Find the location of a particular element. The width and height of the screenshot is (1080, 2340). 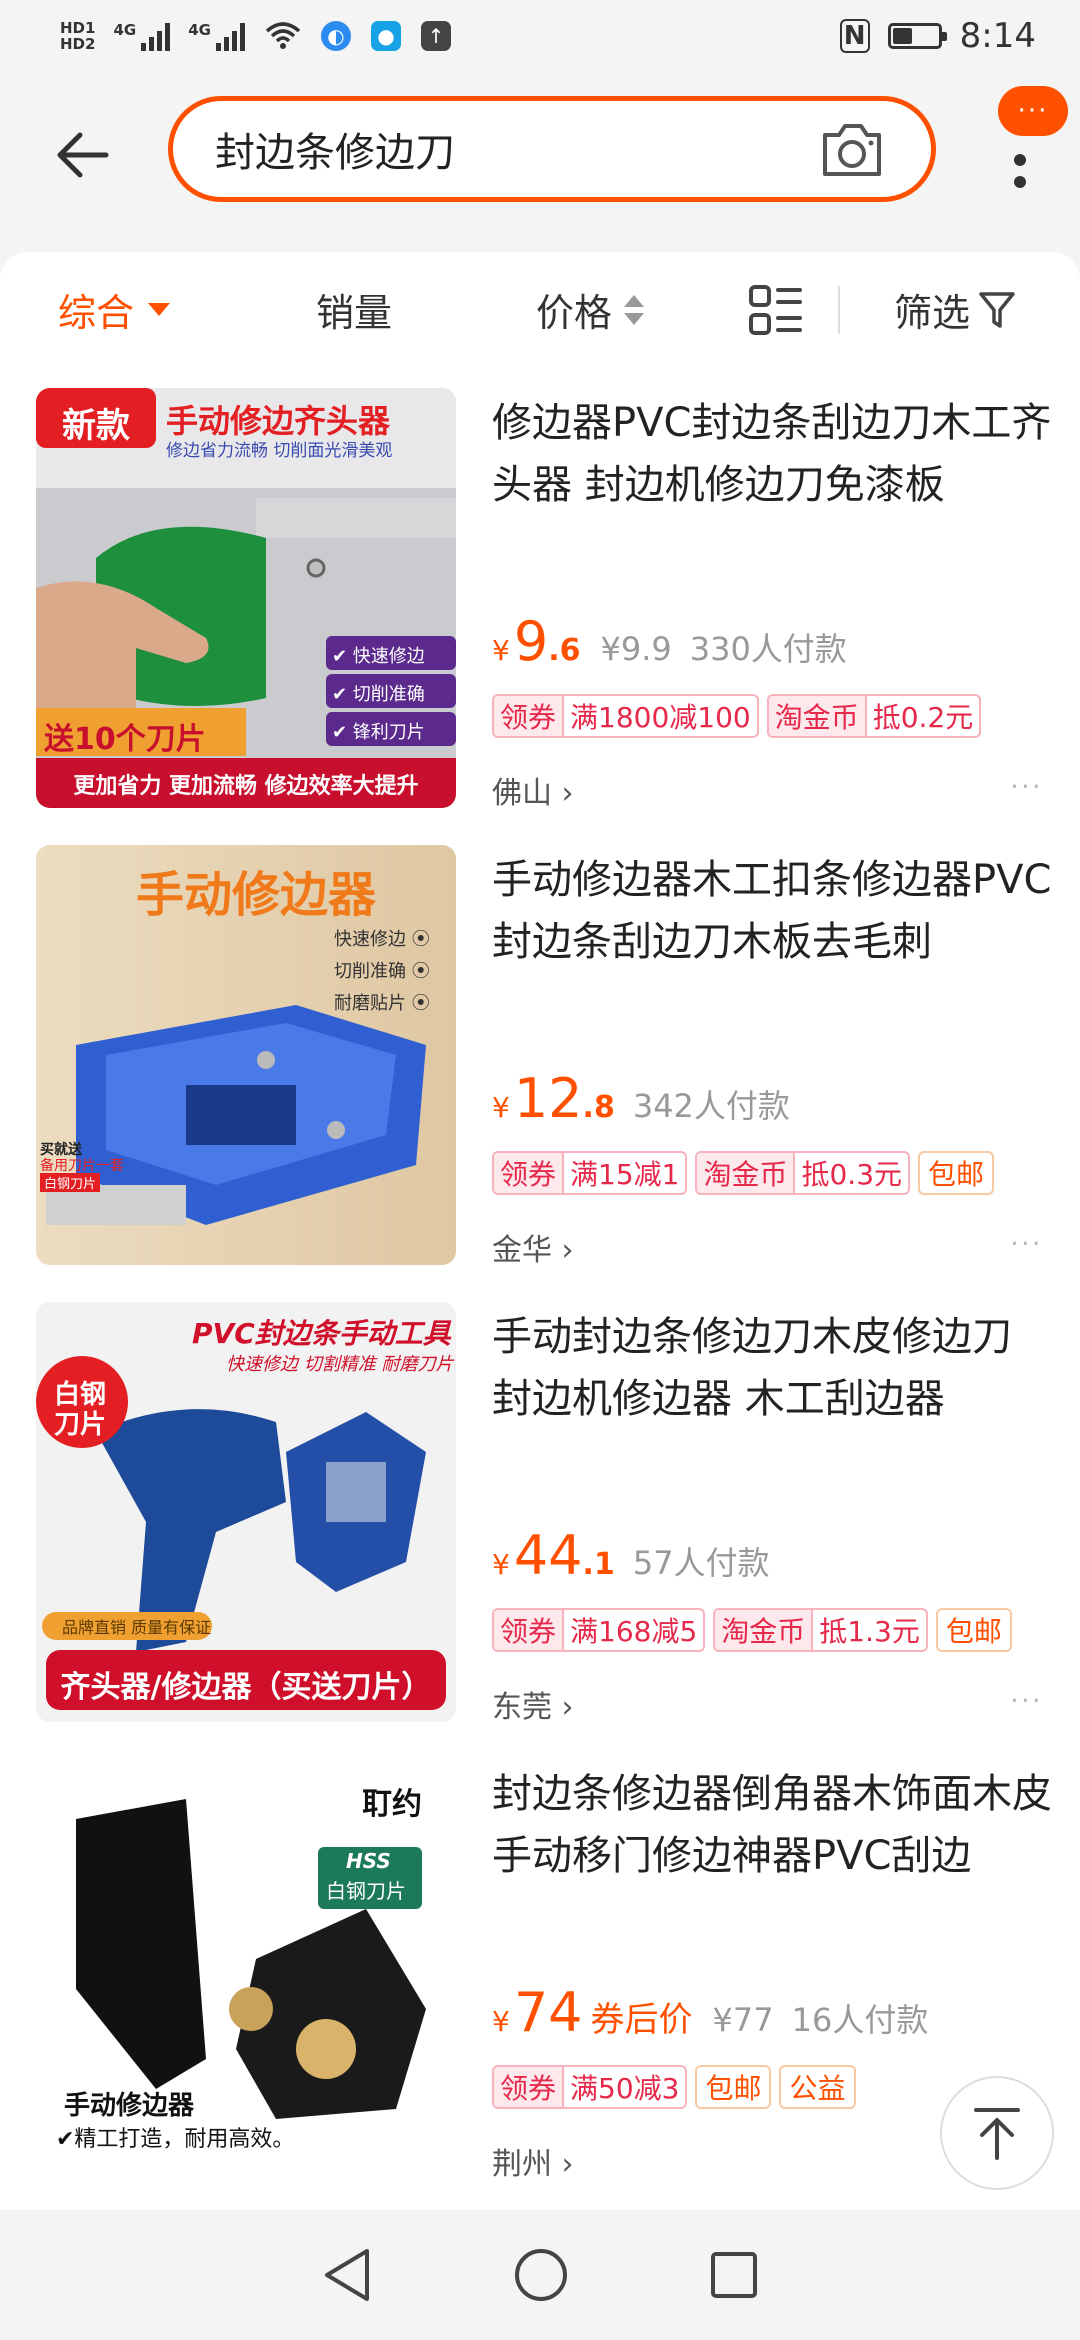

system-nav-bar is located at coordinates (540, 2275).